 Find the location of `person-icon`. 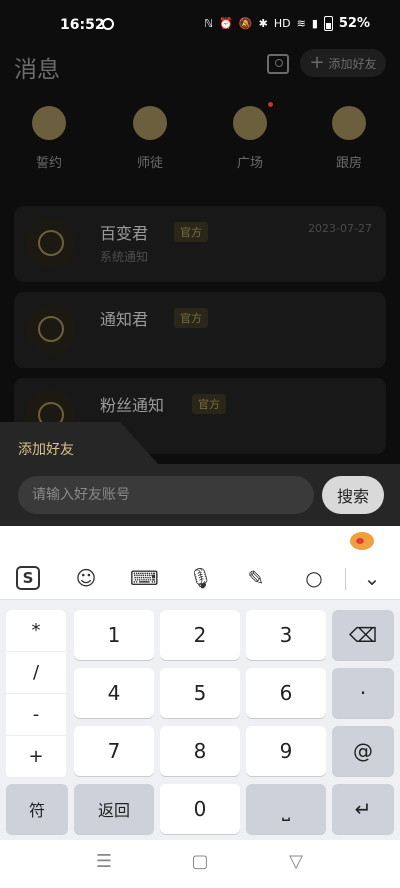

person-icon is located at coordinates (349, 123).